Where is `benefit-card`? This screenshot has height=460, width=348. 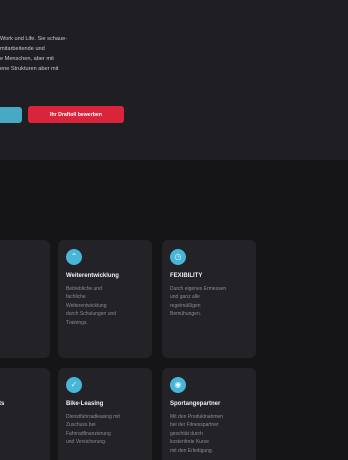 benefit-card is located at coordinates (25, 299).